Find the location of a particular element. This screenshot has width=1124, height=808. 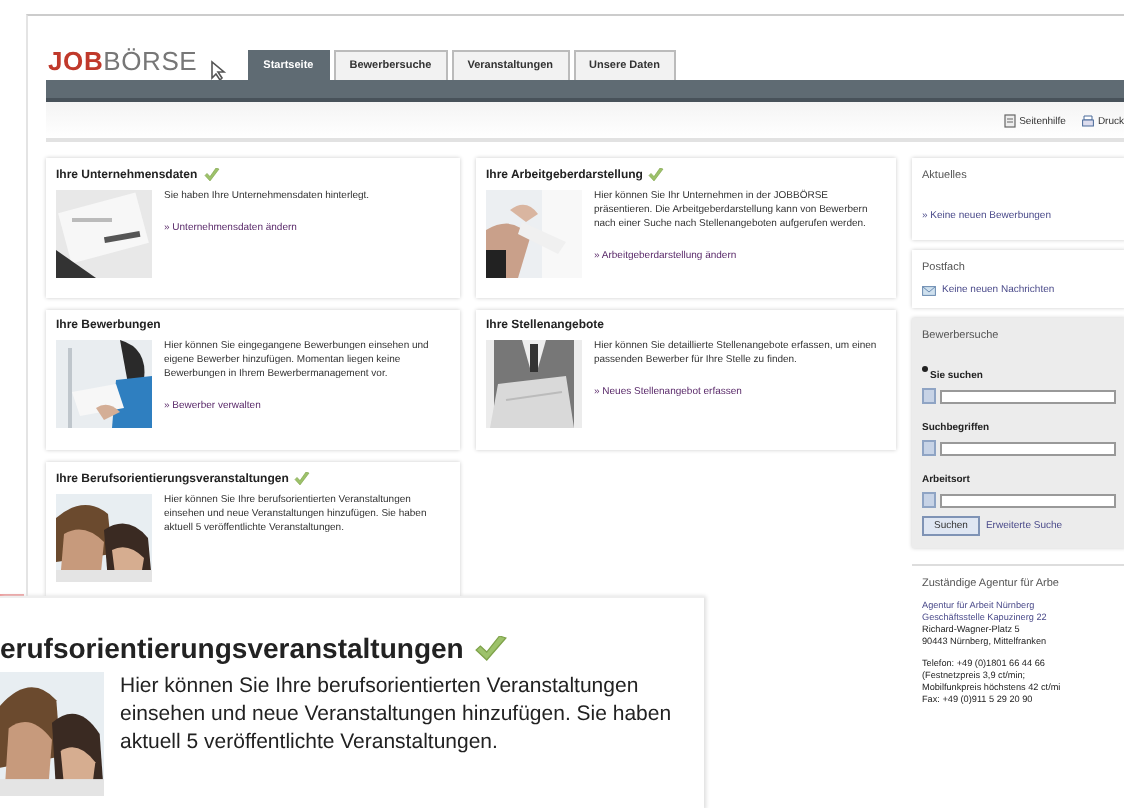

card-title: erufsorientierungsveranstaltungen is located at coordinates (232, 648).